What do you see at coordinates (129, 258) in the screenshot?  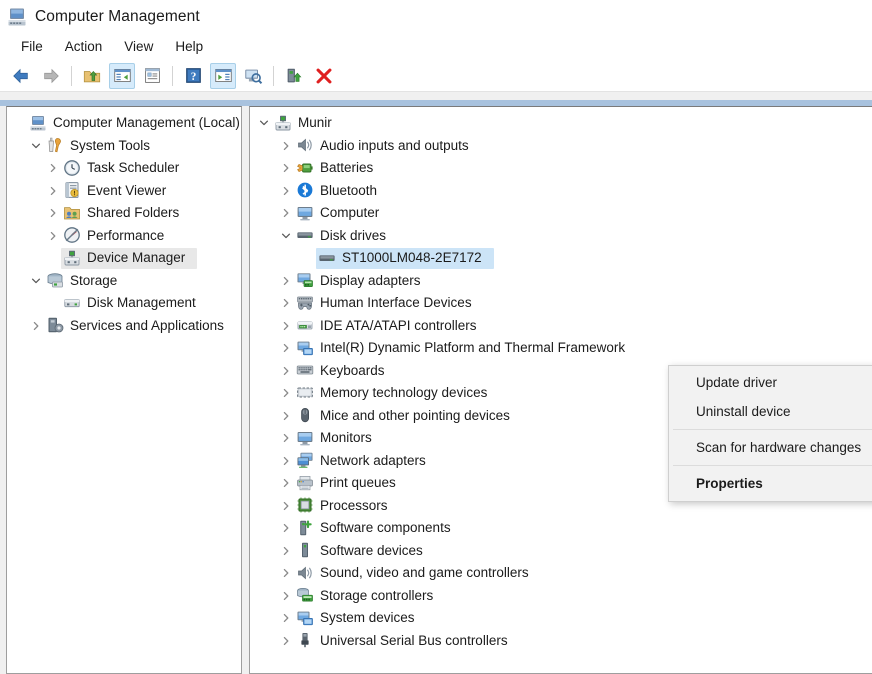 I see `tree-item-content: Device Manager` at bounding box center [129, 258].